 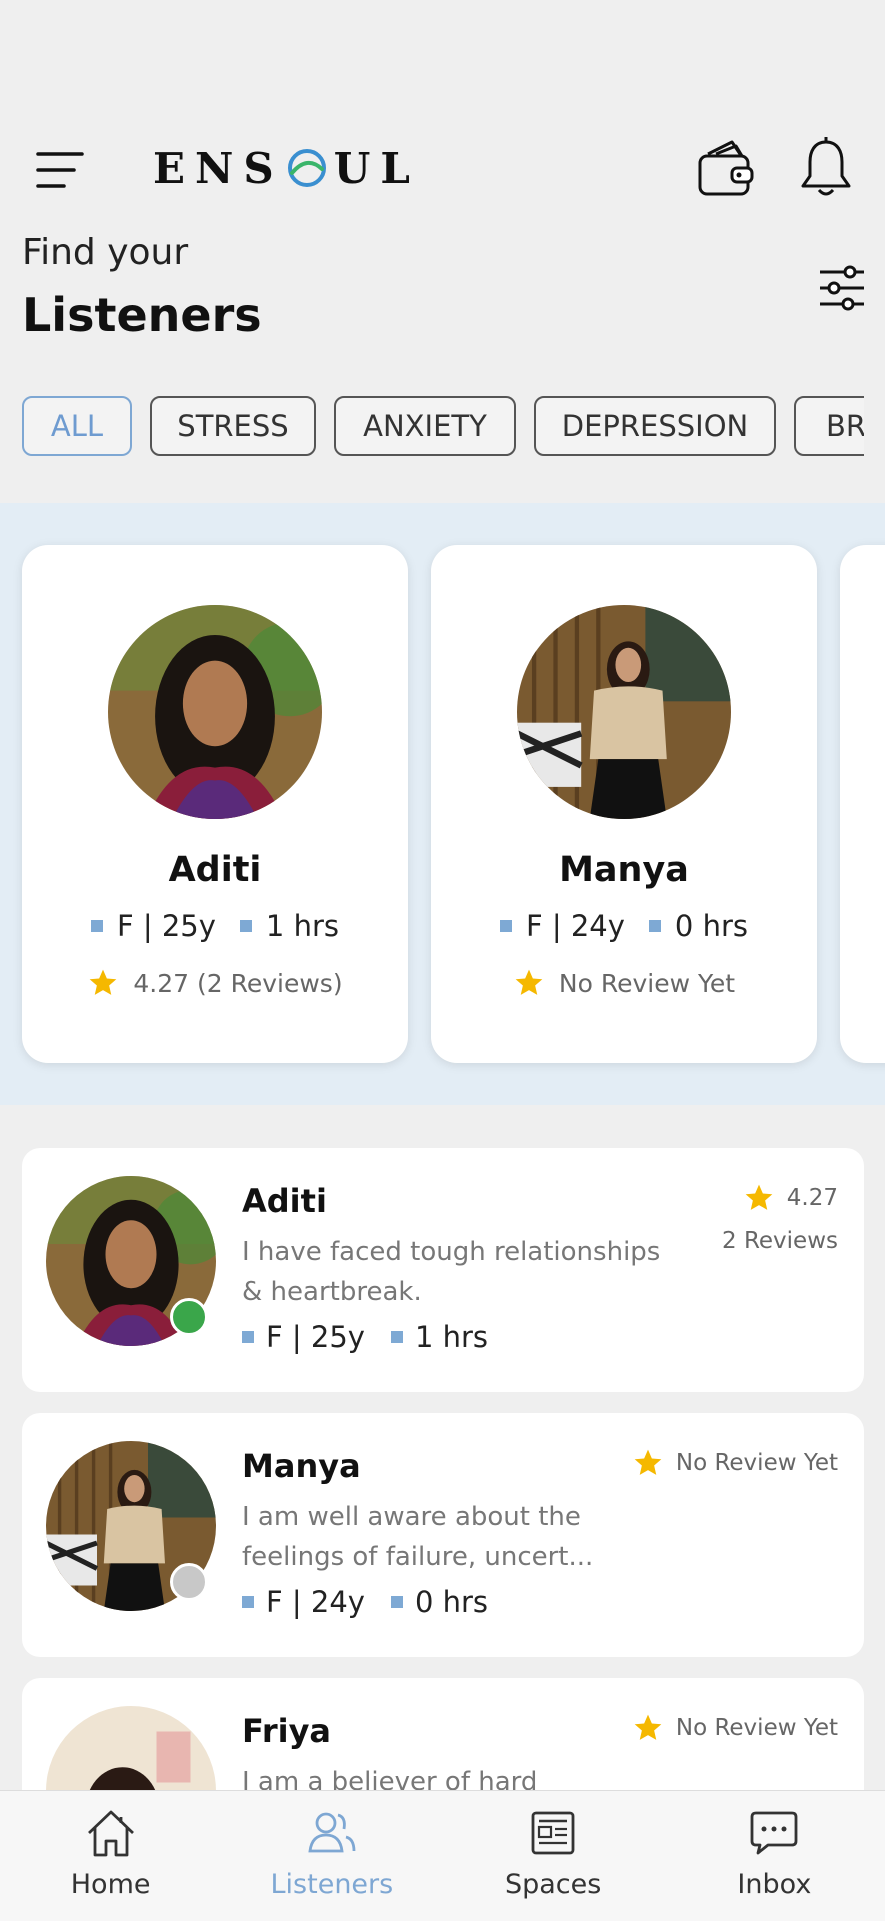 What do you see at coordinates (332, 1832) in the screenshot?
I see `listeners-icon` at bounding box center [332, 1832].